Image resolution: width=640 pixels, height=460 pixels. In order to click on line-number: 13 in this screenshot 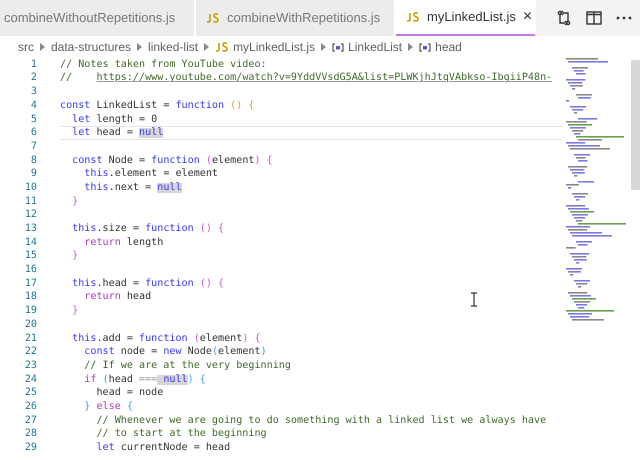, I will do `click(30, 229)`.